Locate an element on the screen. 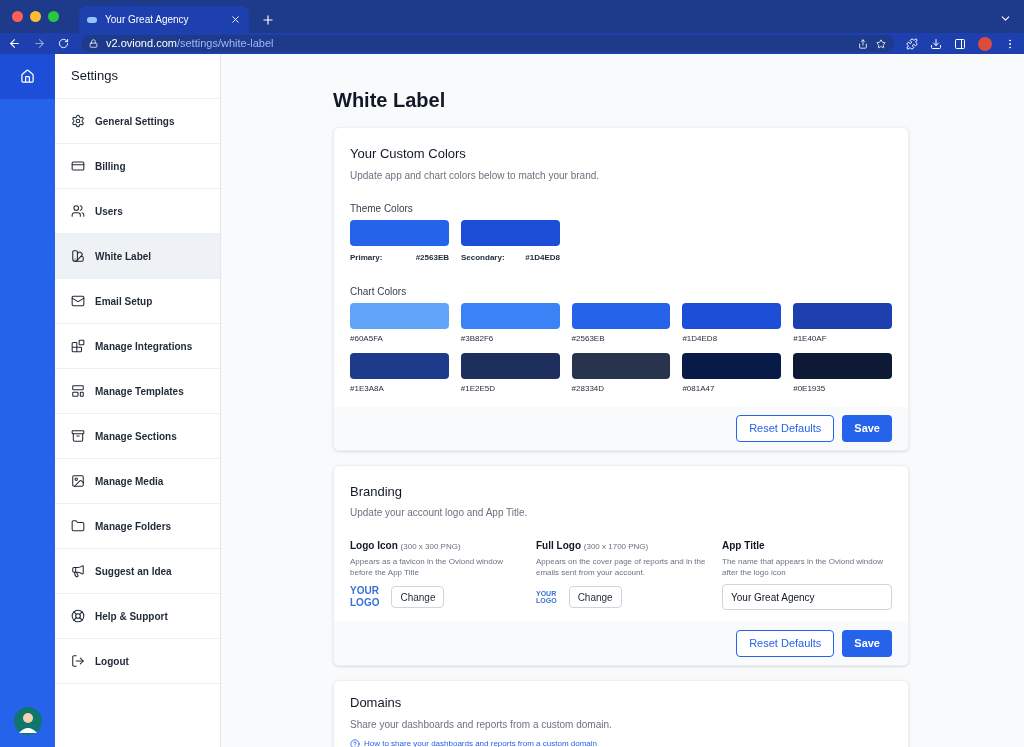  home-icon is located at coordinates (27, 76).